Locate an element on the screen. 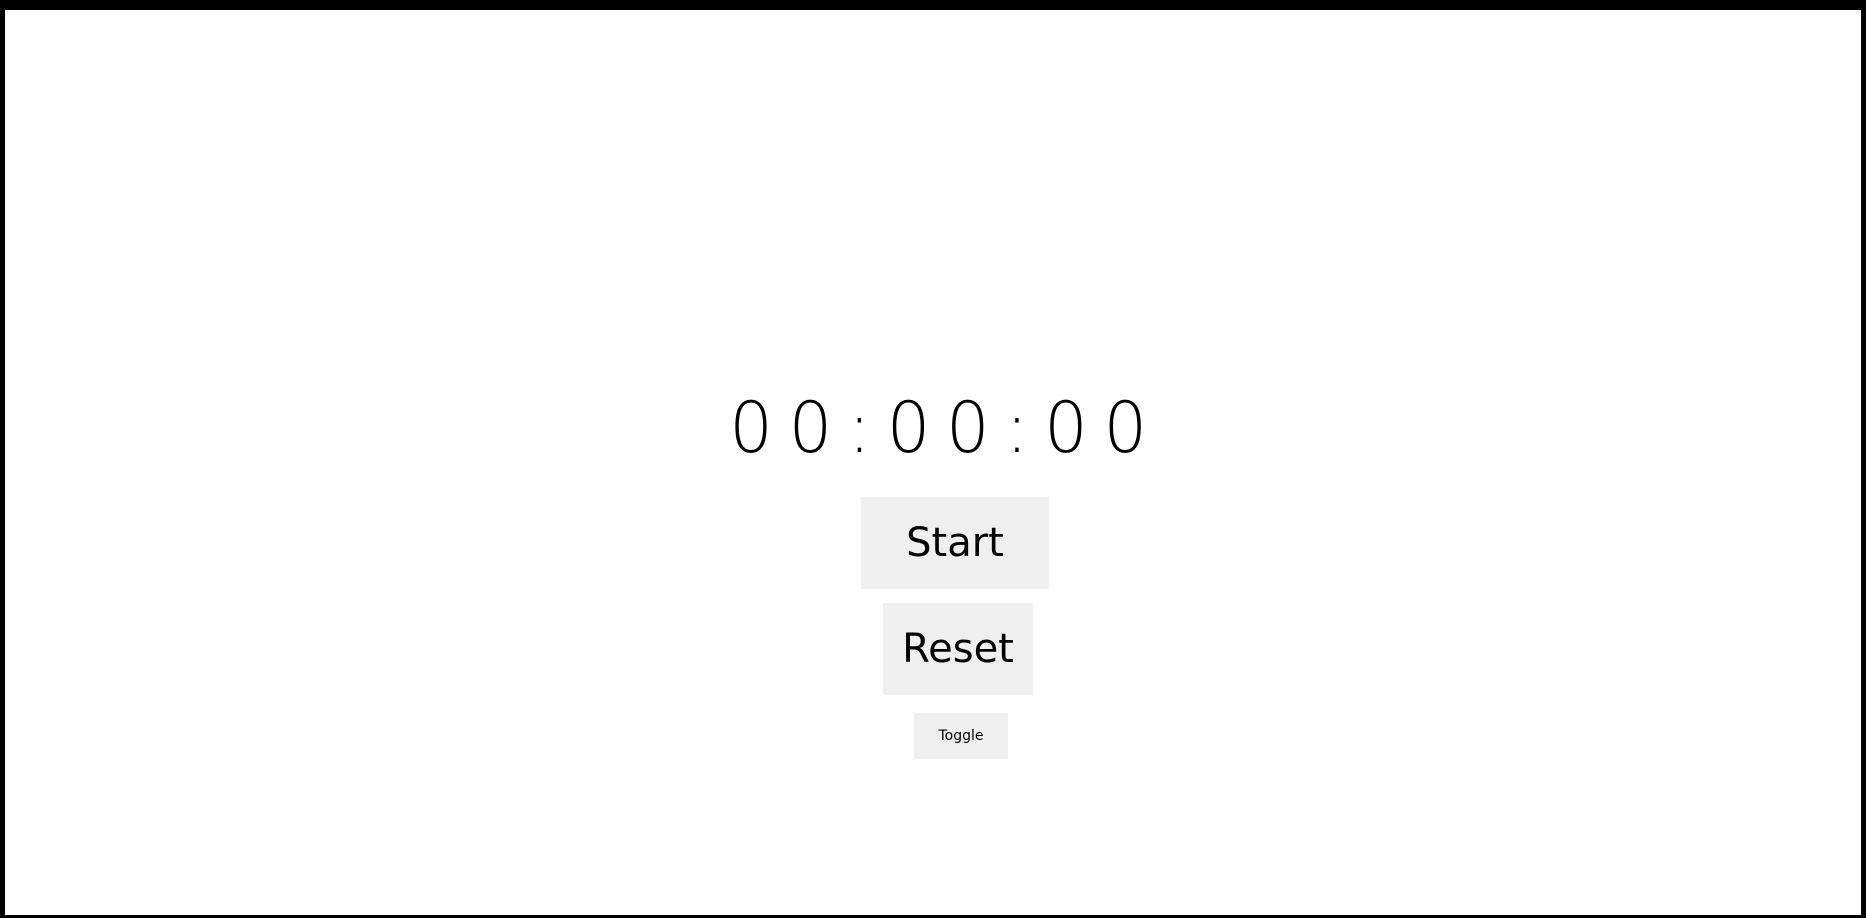 This screenshot has height=918, width=1866. timer-display: 00:00:00 is located at coordinates (935, 428).